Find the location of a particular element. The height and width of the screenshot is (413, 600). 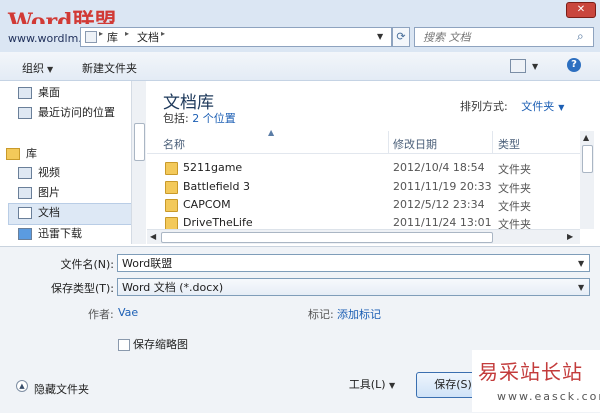

nav-label: 最近访问的位置 is located at coordinates (76, 112).